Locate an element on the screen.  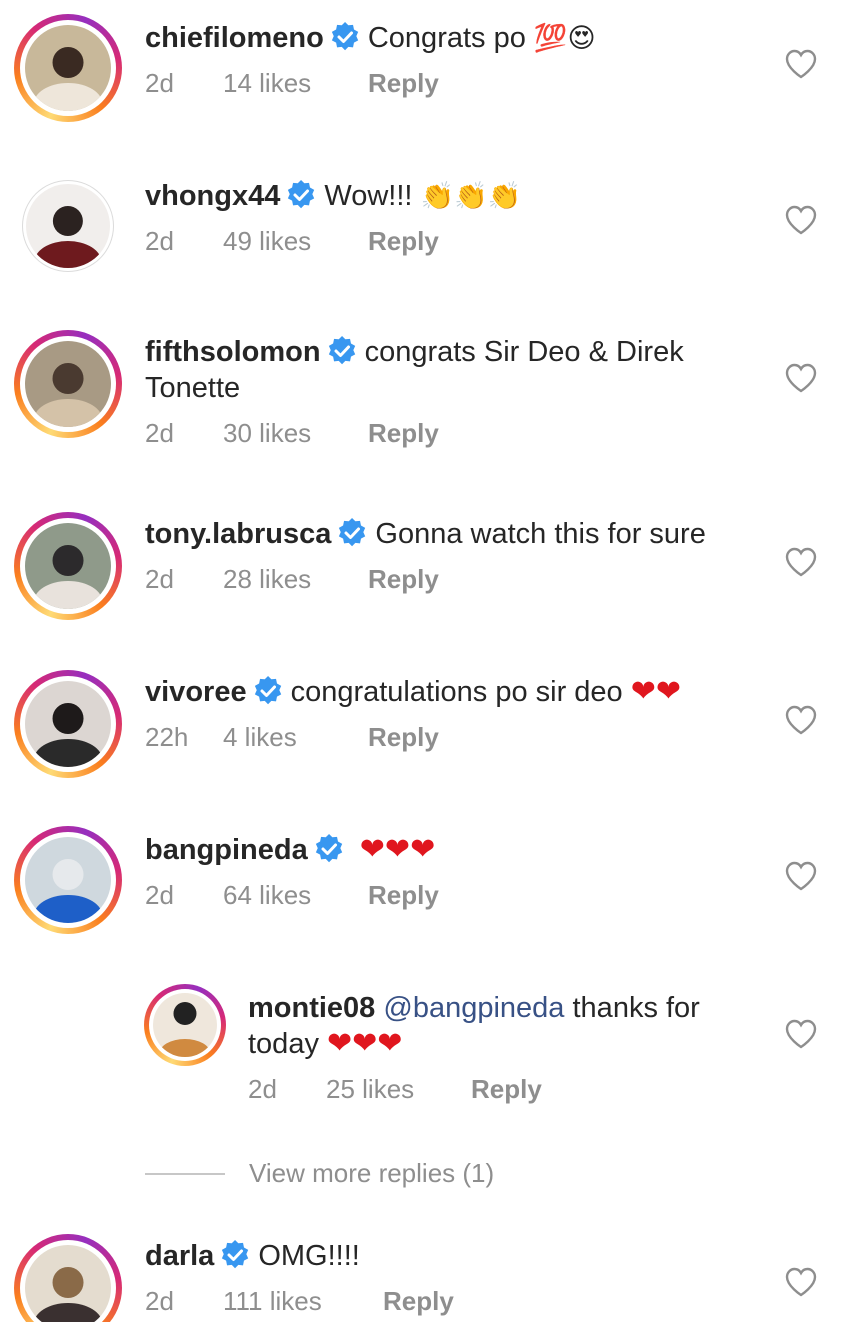
username: chiefilomeno is located at coordinates (234, 38).